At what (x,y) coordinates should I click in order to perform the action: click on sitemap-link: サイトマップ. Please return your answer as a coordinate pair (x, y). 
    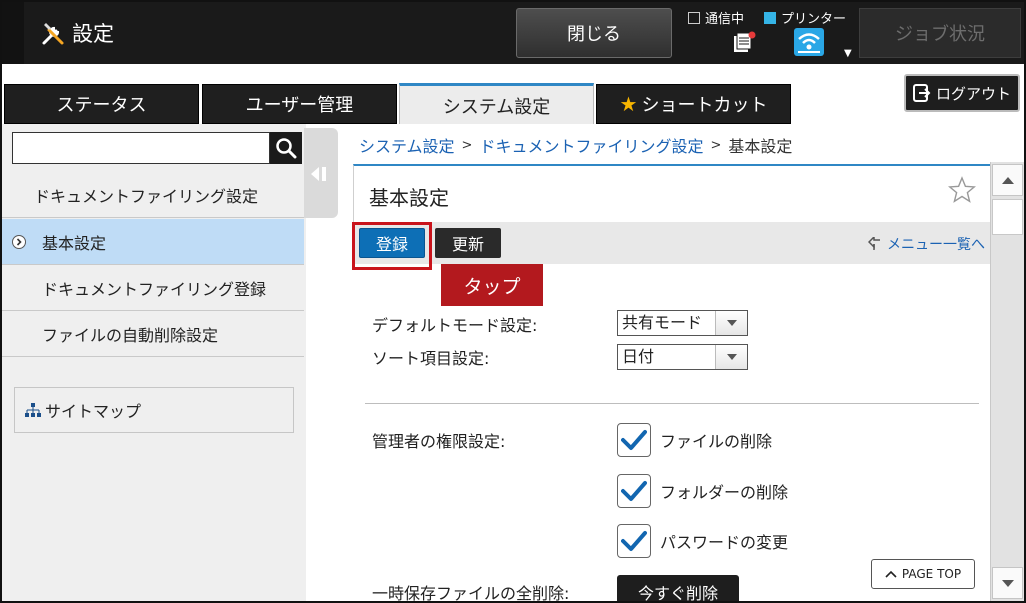
    Looking at the image, I should click on (154, 410).